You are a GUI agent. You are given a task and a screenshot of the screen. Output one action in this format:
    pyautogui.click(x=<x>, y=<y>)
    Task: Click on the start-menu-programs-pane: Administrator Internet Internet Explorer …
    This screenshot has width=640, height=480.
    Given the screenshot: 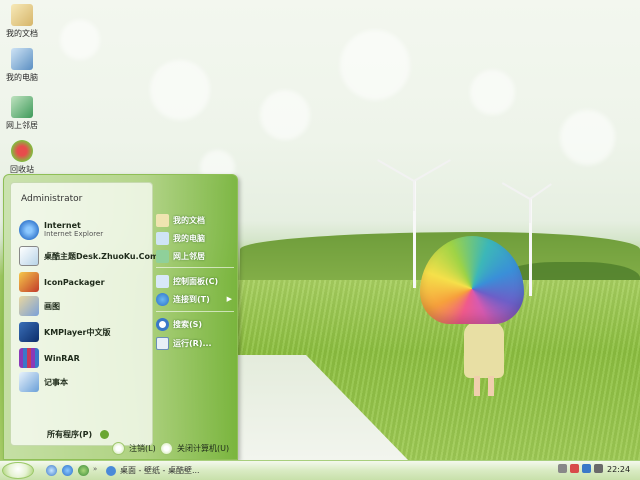 What is the action you would take?
    pyautogui.click(x=84, y=314)
    